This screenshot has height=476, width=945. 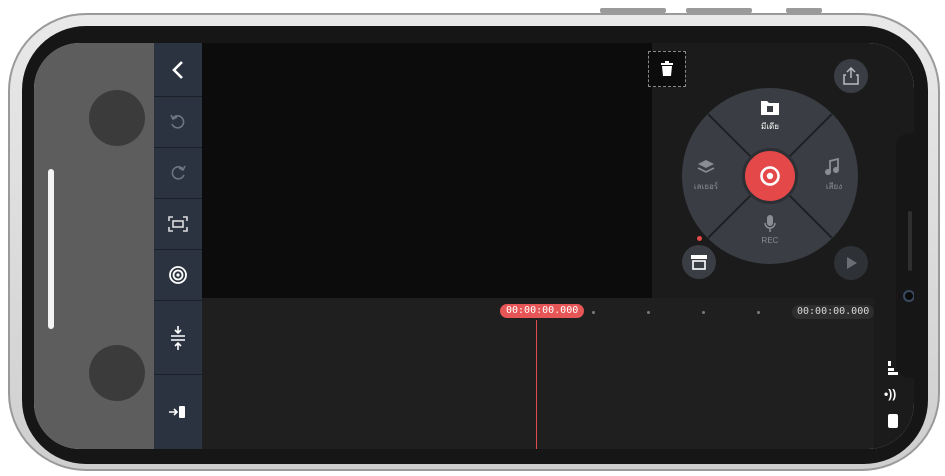 I want to click on left-thumb-placeholder-top, so click(x=117, y=118).